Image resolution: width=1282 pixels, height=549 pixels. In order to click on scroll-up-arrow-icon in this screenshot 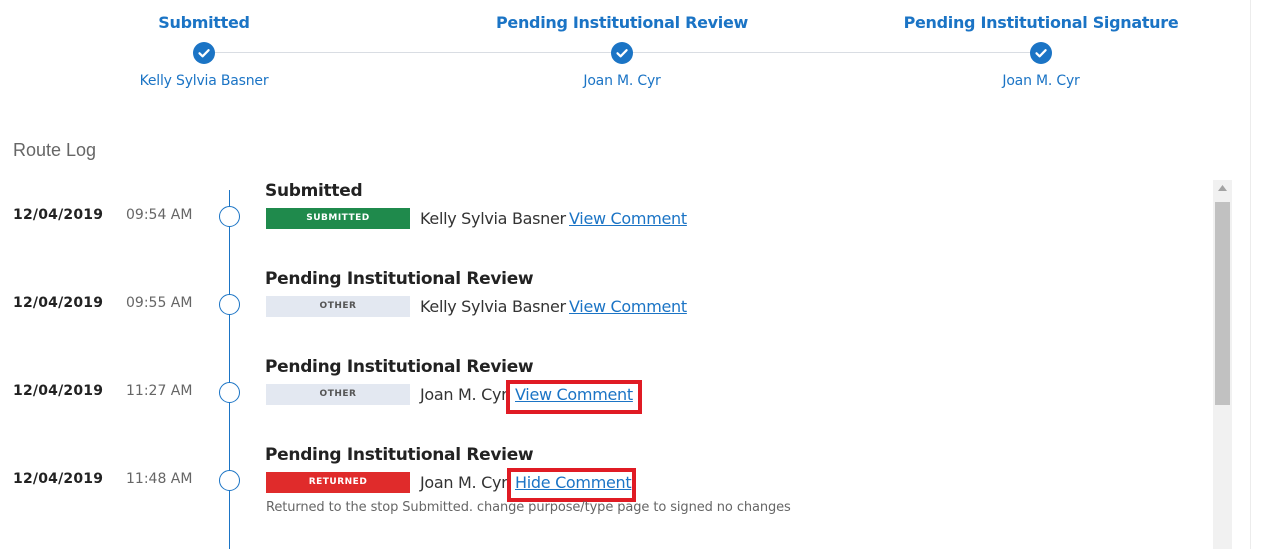, I will do `click(1222, 189)`.